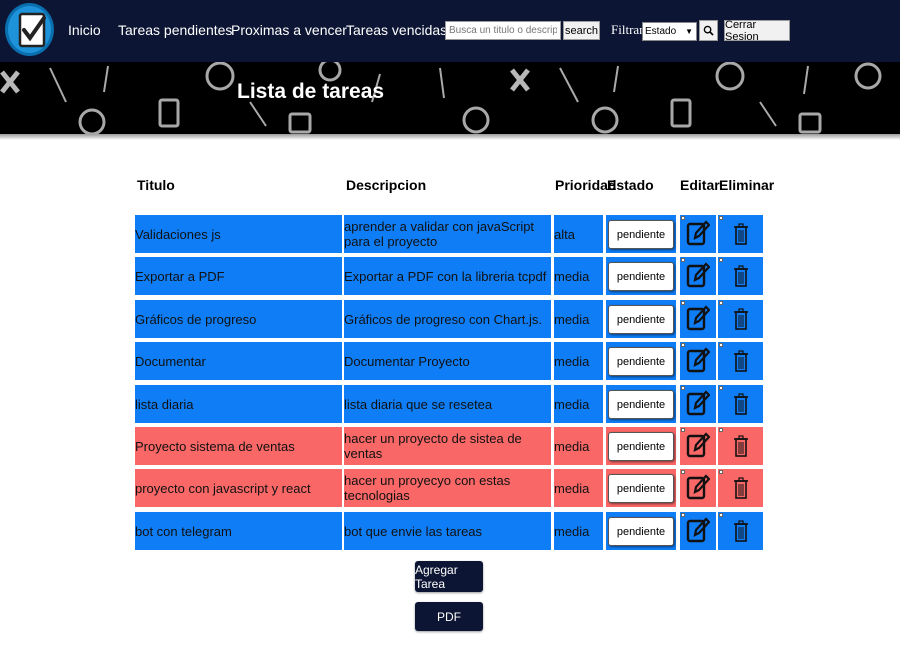  I want to click on cell-titulo: Documentar, so click(238, 361).